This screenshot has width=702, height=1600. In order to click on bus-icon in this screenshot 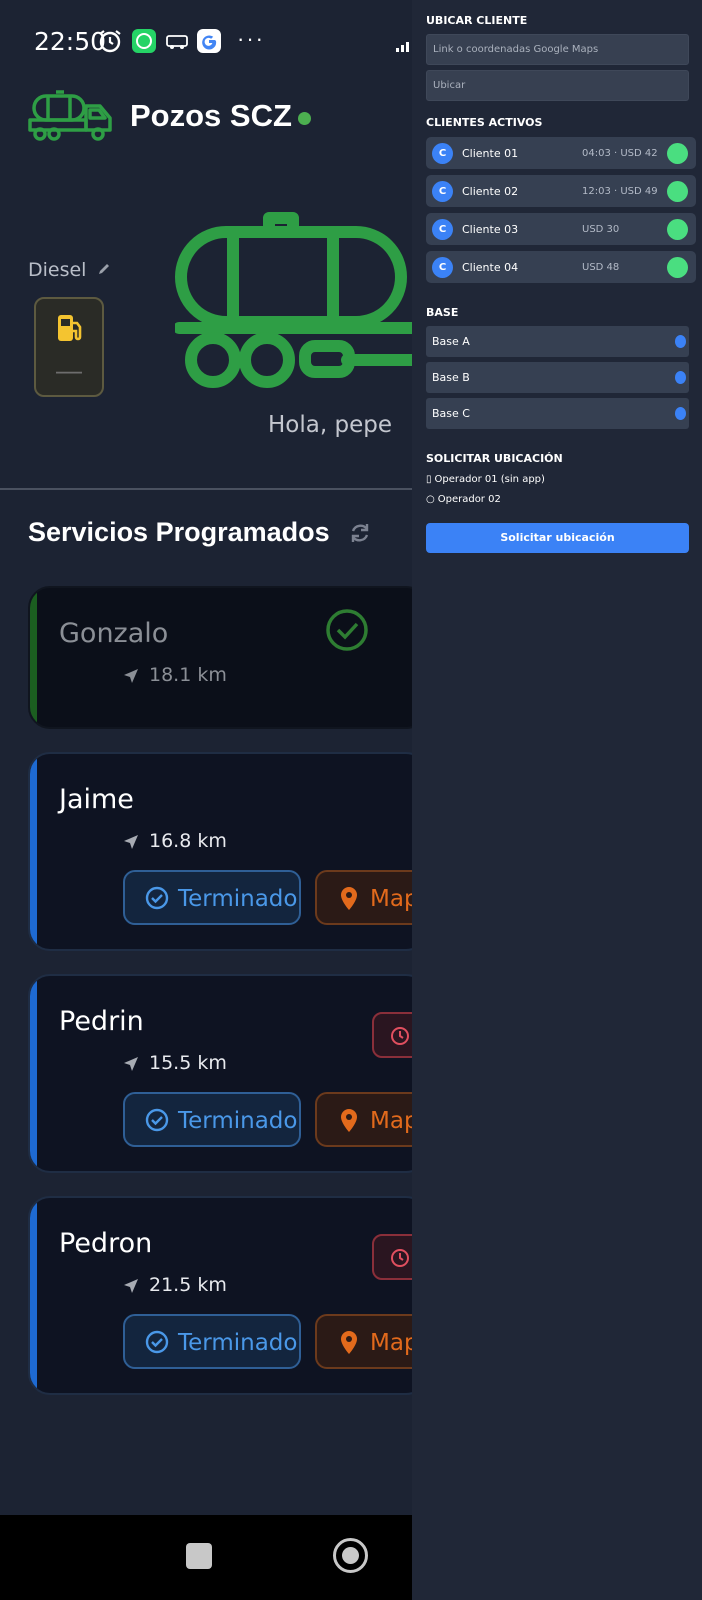, I will do `click(177, 41)`.